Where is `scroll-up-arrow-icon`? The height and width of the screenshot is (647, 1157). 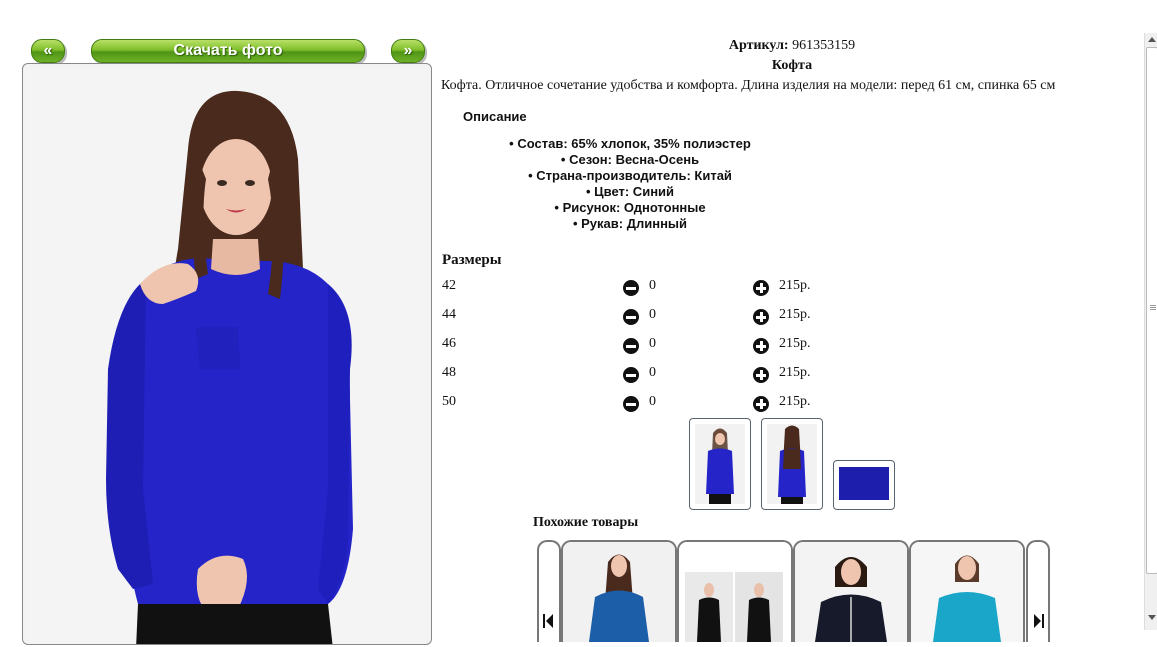
scroll-up-arrow-icon is located at coordinates (1152, 39).